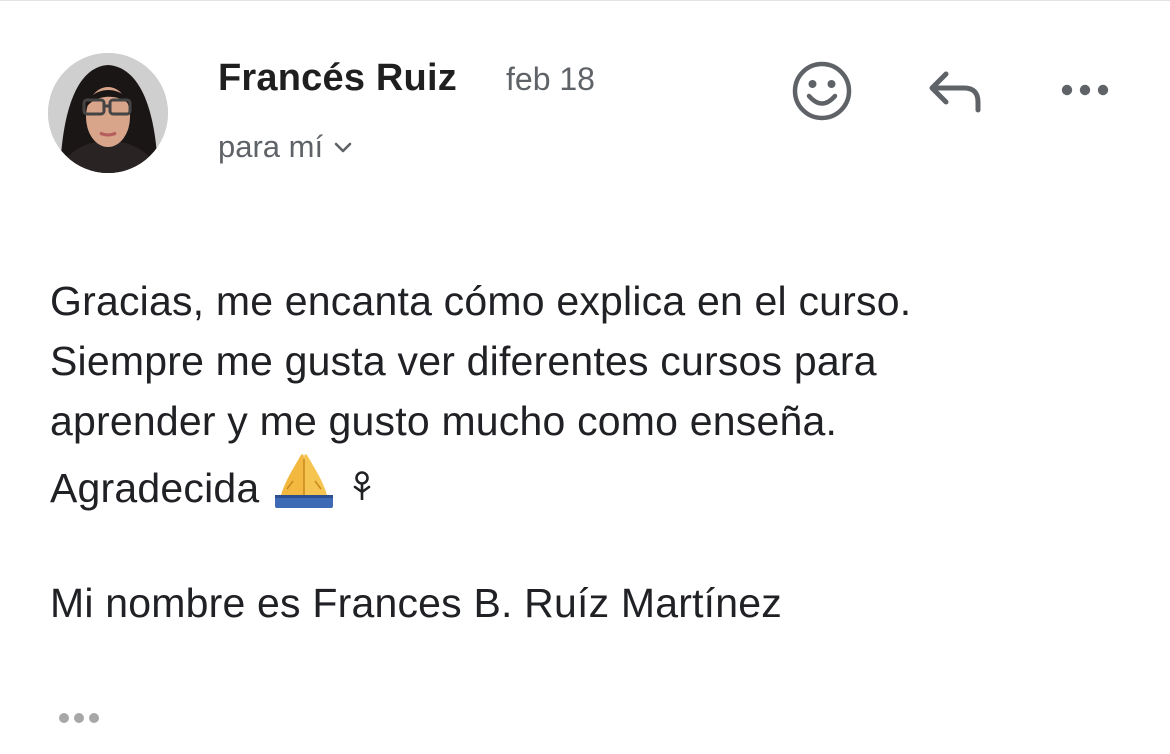 The height and width of the screenshot is (754, 1170). What do you see at coordinates (337, 78) in the screenshot?
I see `sender-name: Francés Ruiz` at bounding box center [337, 78].